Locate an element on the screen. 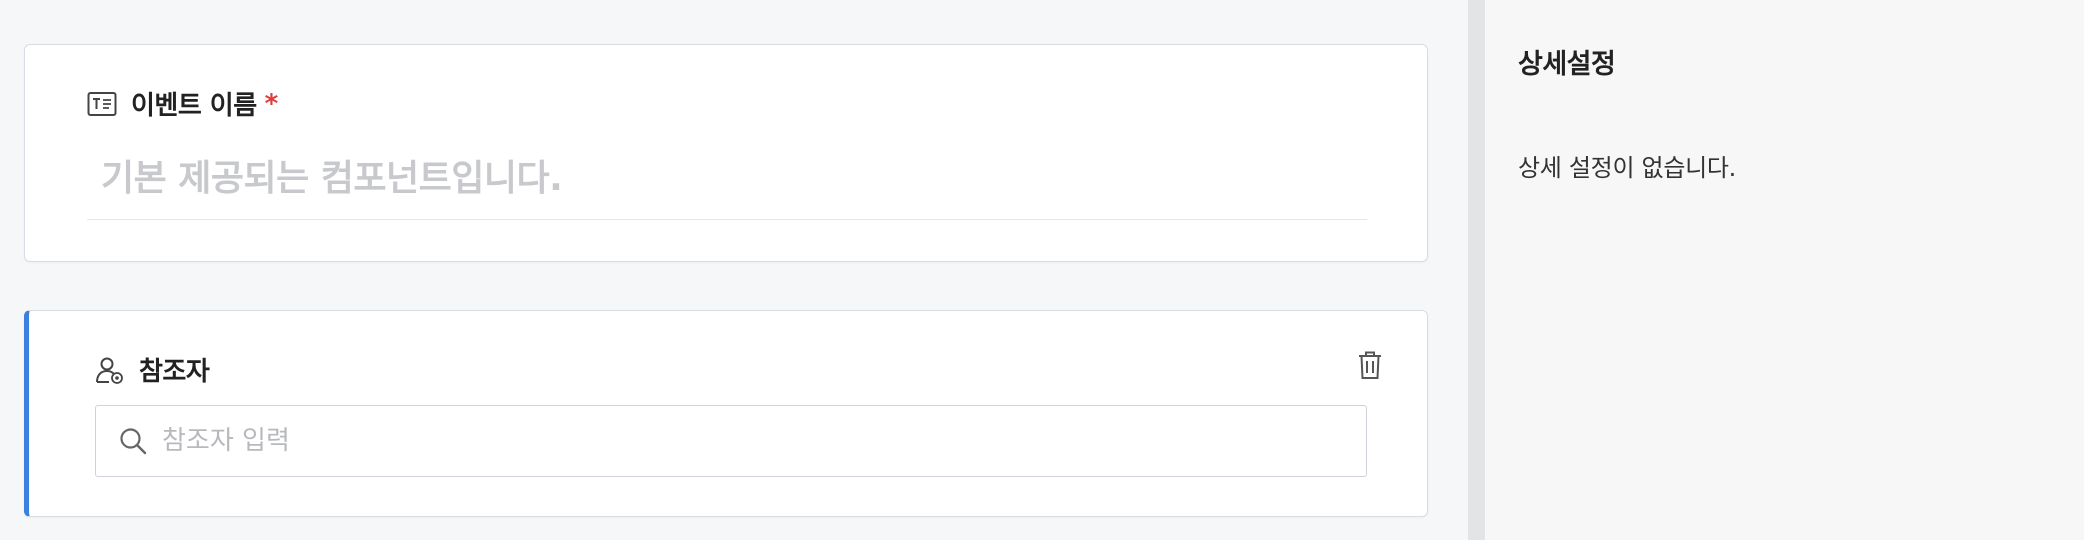 This screenshot has width=2084, height=540. panel-splitter is located at coordinates (1476, 270).